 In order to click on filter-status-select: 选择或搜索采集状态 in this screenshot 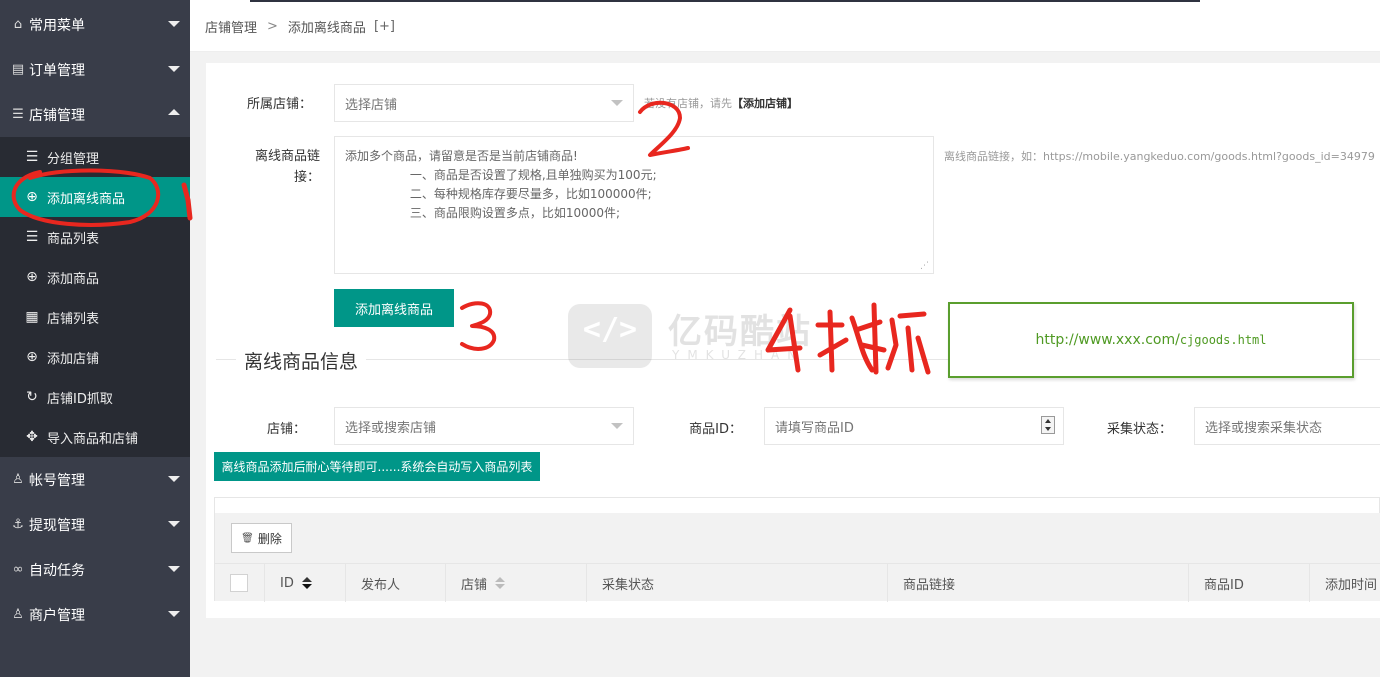, I will do `click(1287, 426)`.